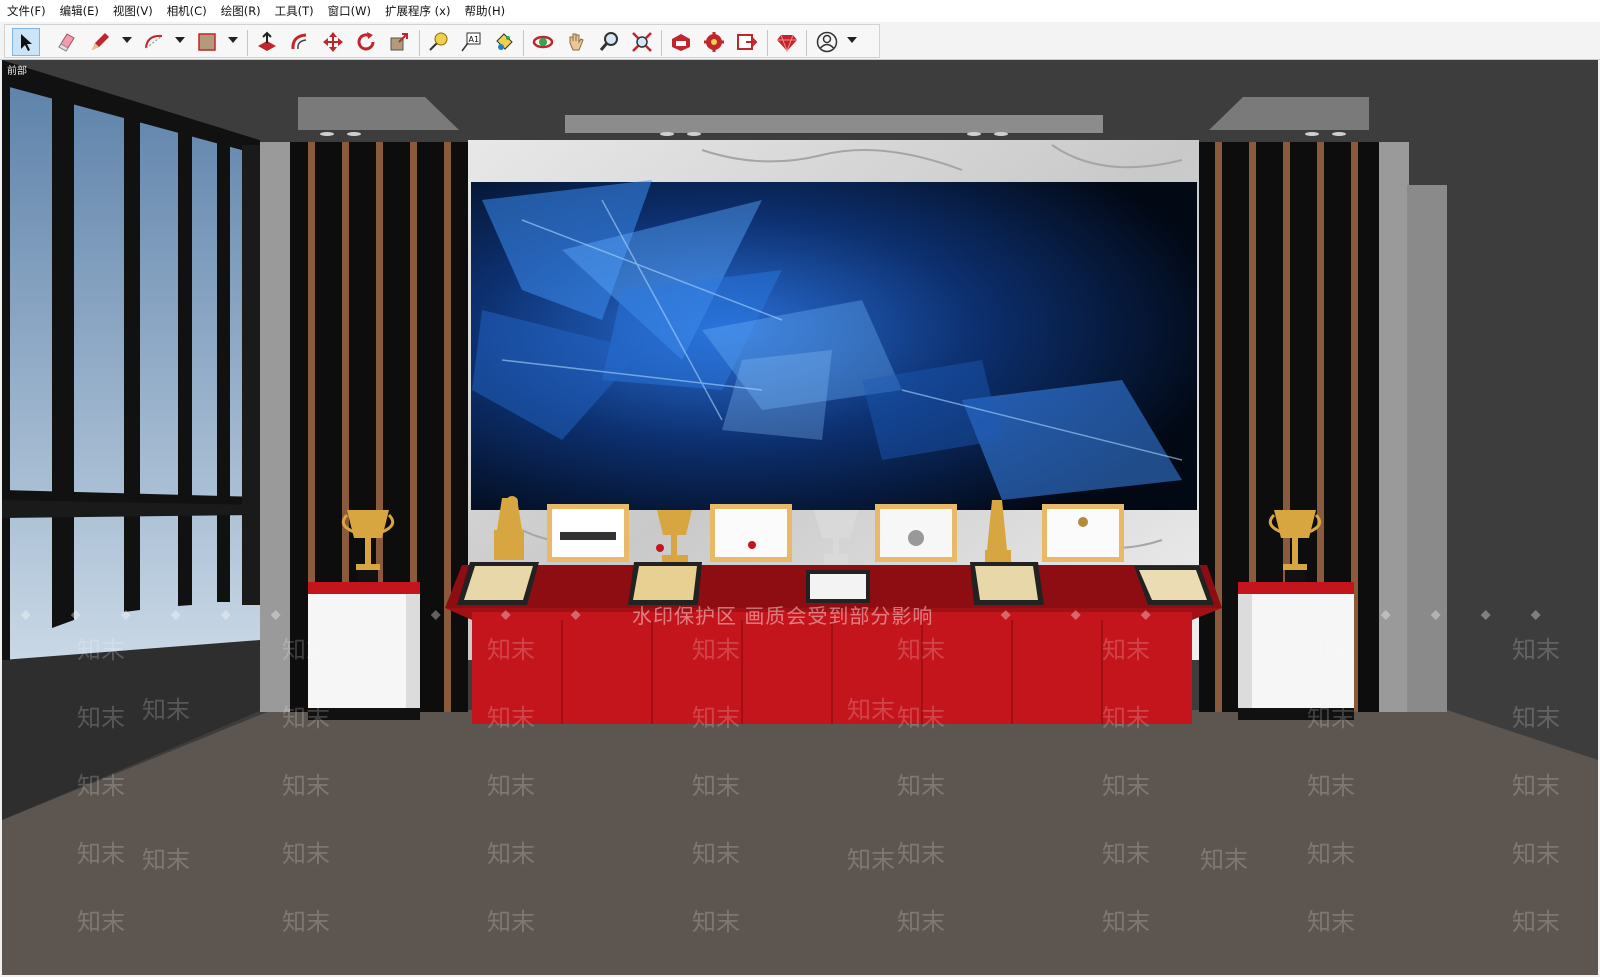 Image resolution: width=1600 pixels, height=977 pixels. I want to click on rectangle-shape-icon, so click(207, 42).